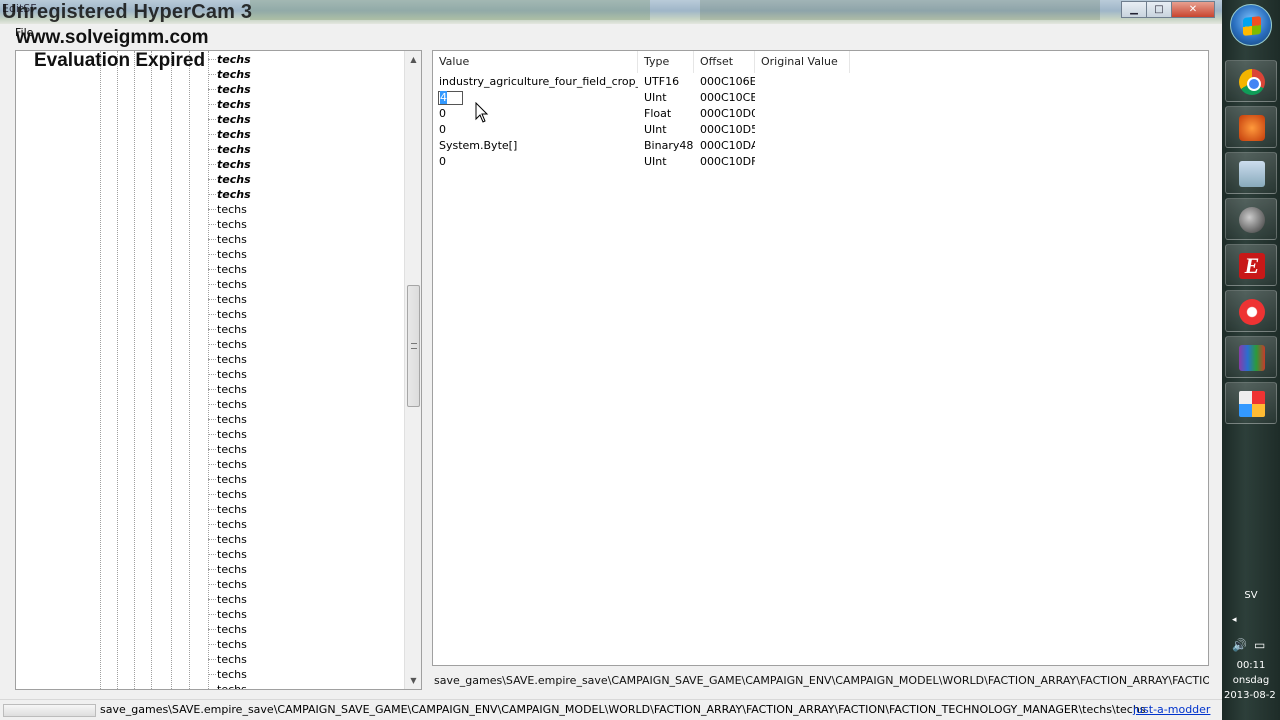 The height and width of the screenshot is (720, 1280). What do you see at coordinates (413, 680) in the screenshot?
I see `scroll-down-arrow-icon: ▼` at bounding box center [413, 680].